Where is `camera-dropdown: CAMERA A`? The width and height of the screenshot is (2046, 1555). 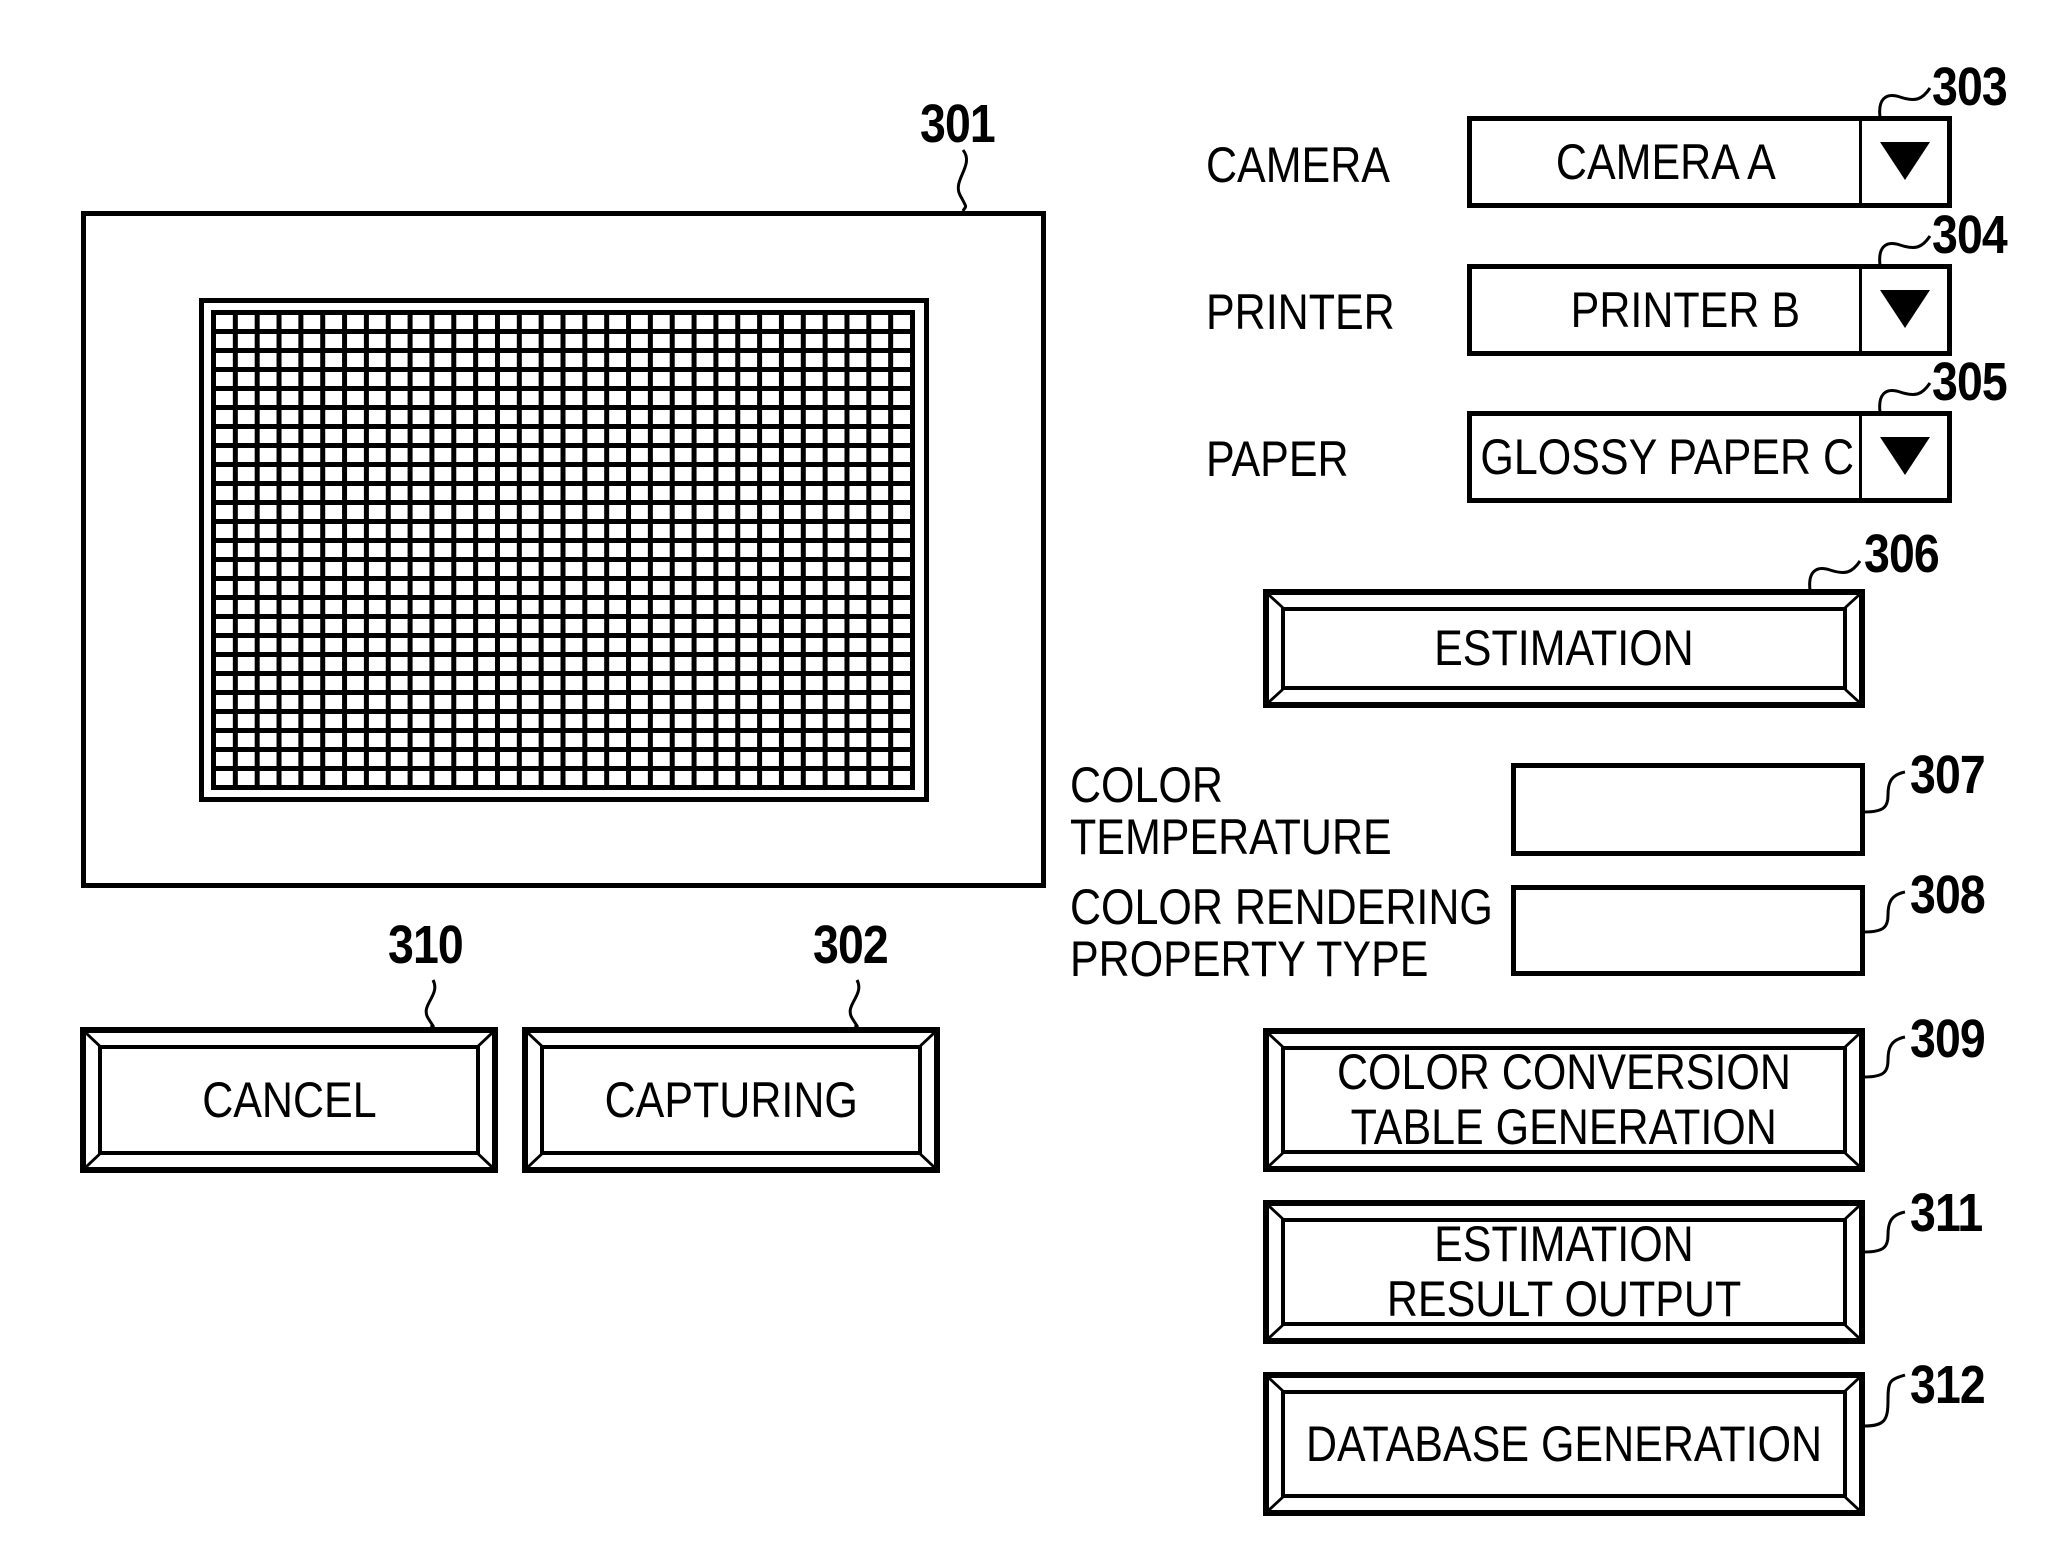
camera-dropdown: CAMERA A is located at coordinates (1709, 162).